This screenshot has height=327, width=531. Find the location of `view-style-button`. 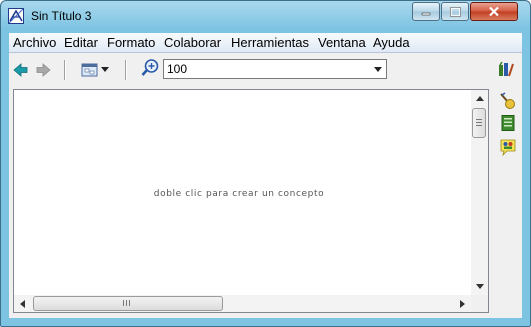

view-style-button is located at coordinates (96, 70).